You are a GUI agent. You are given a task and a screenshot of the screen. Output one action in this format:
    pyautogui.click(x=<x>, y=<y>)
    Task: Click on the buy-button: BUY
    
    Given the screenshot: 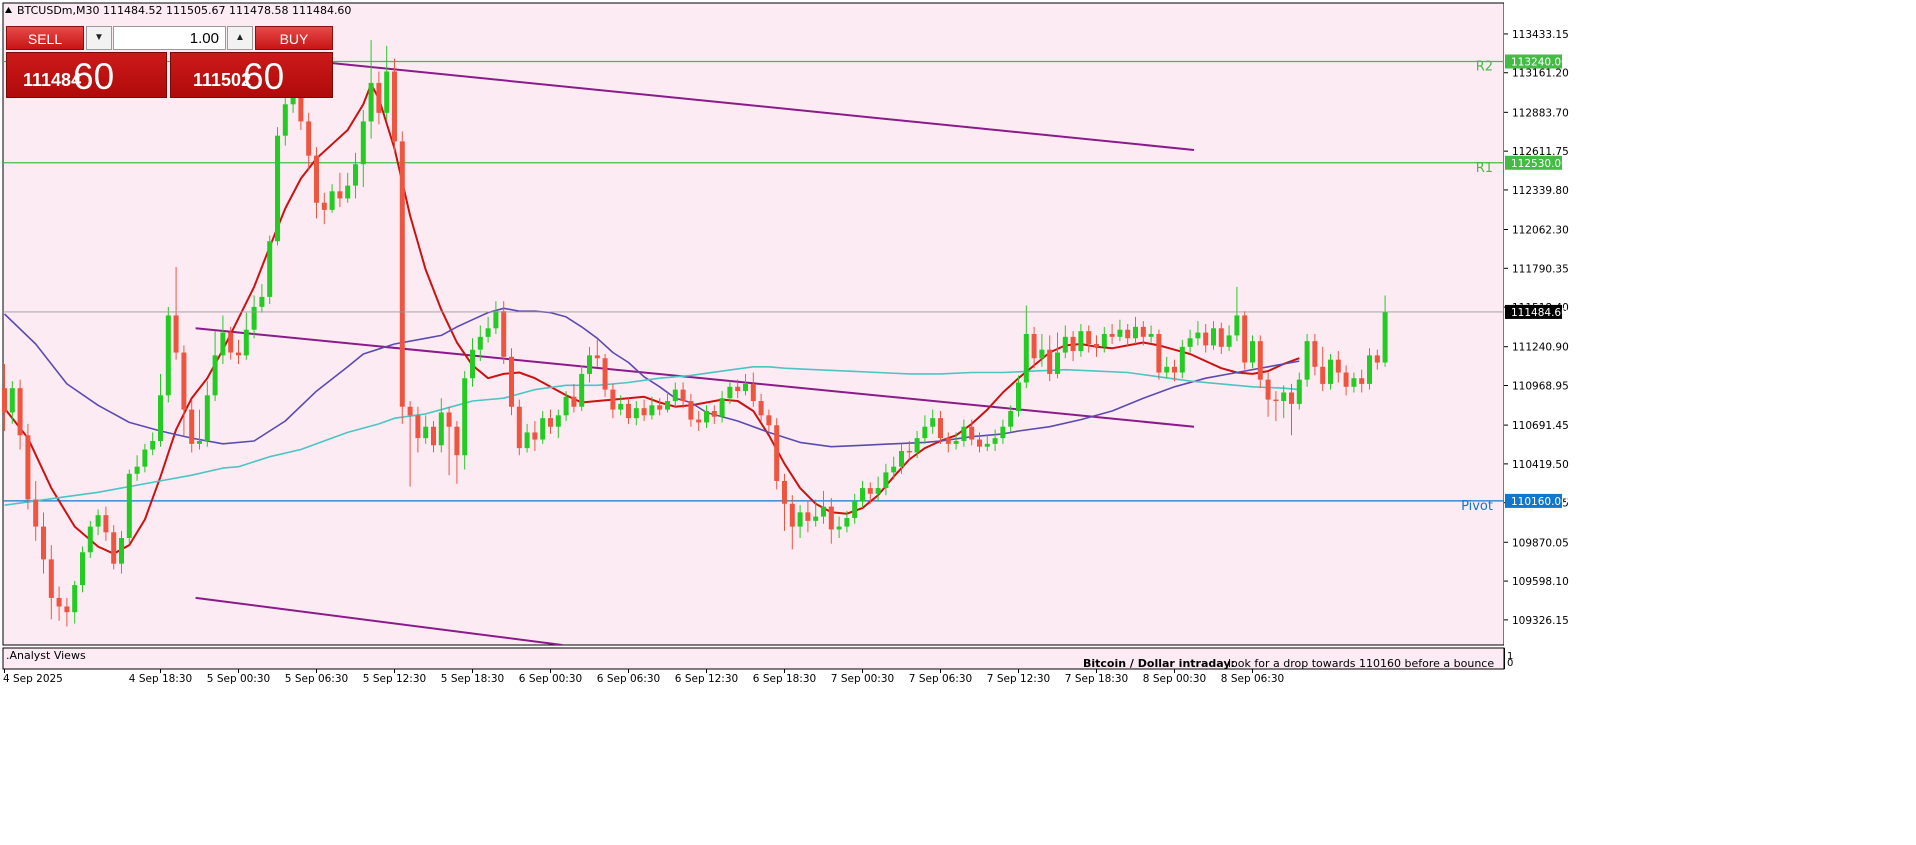 What is the action you would take?
    pyautogui.click(x=294, y=38)
    